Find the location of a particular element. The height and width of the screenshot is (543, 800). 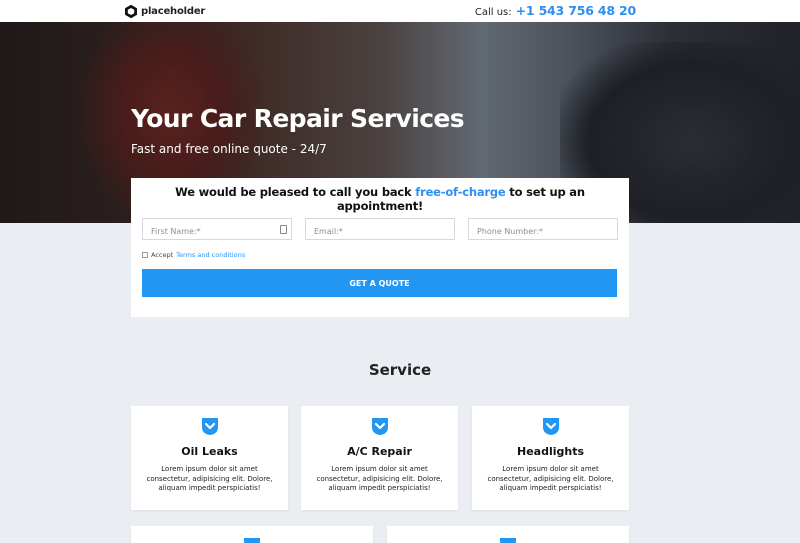

phone-number-input is located at coordinates (543, 231).